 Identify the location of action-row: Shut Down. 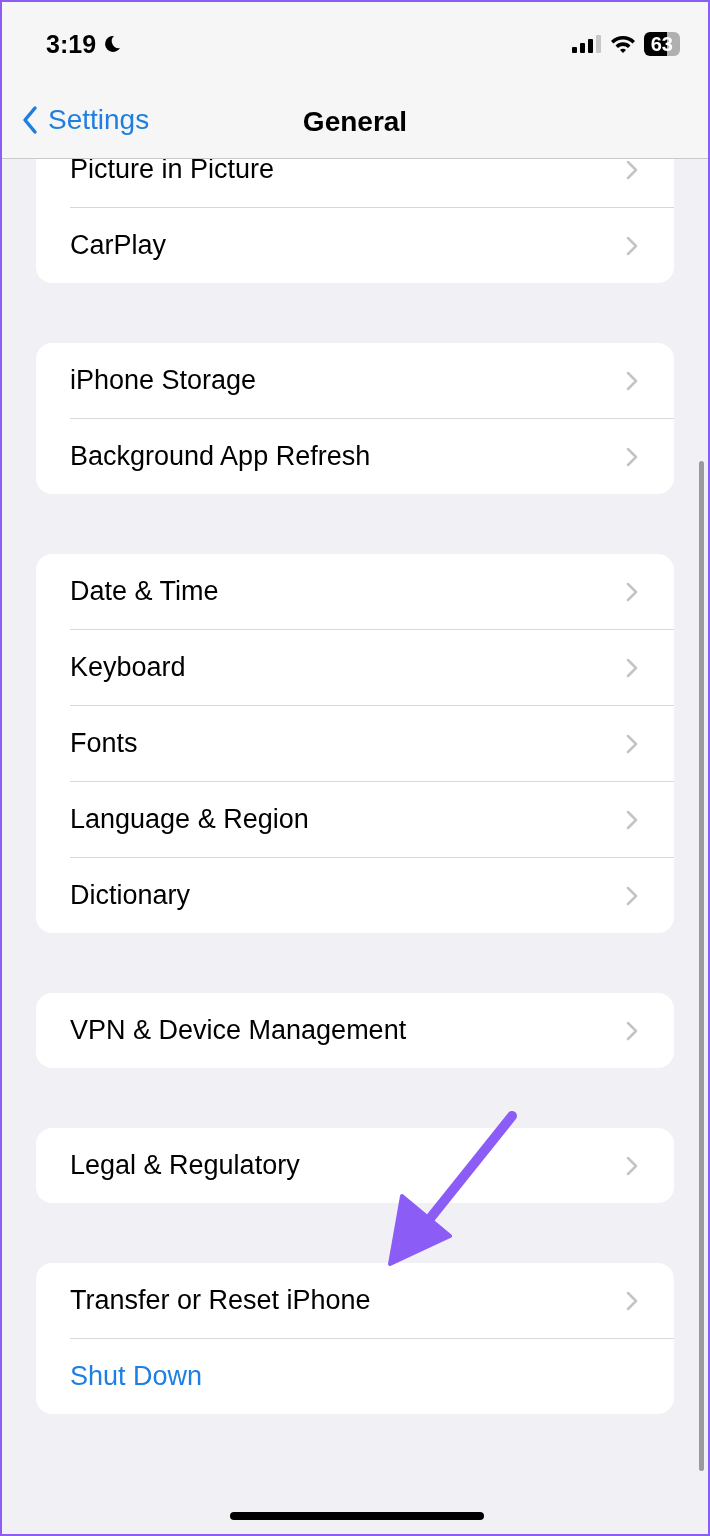
(372, 1376).